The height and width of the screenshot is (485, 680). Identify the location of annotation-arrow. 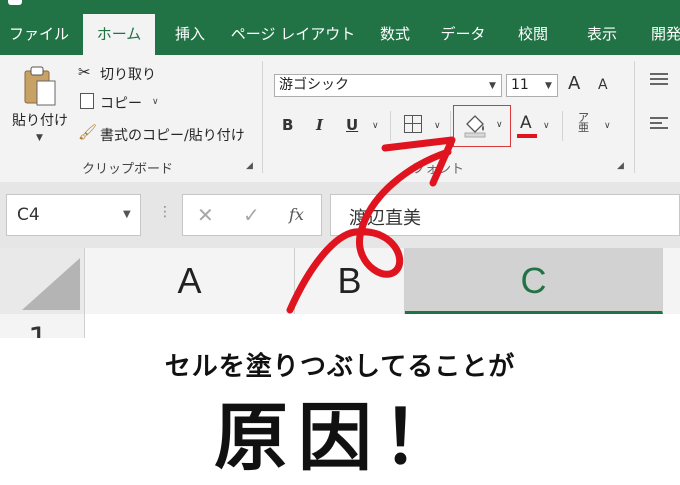
(371, 225).